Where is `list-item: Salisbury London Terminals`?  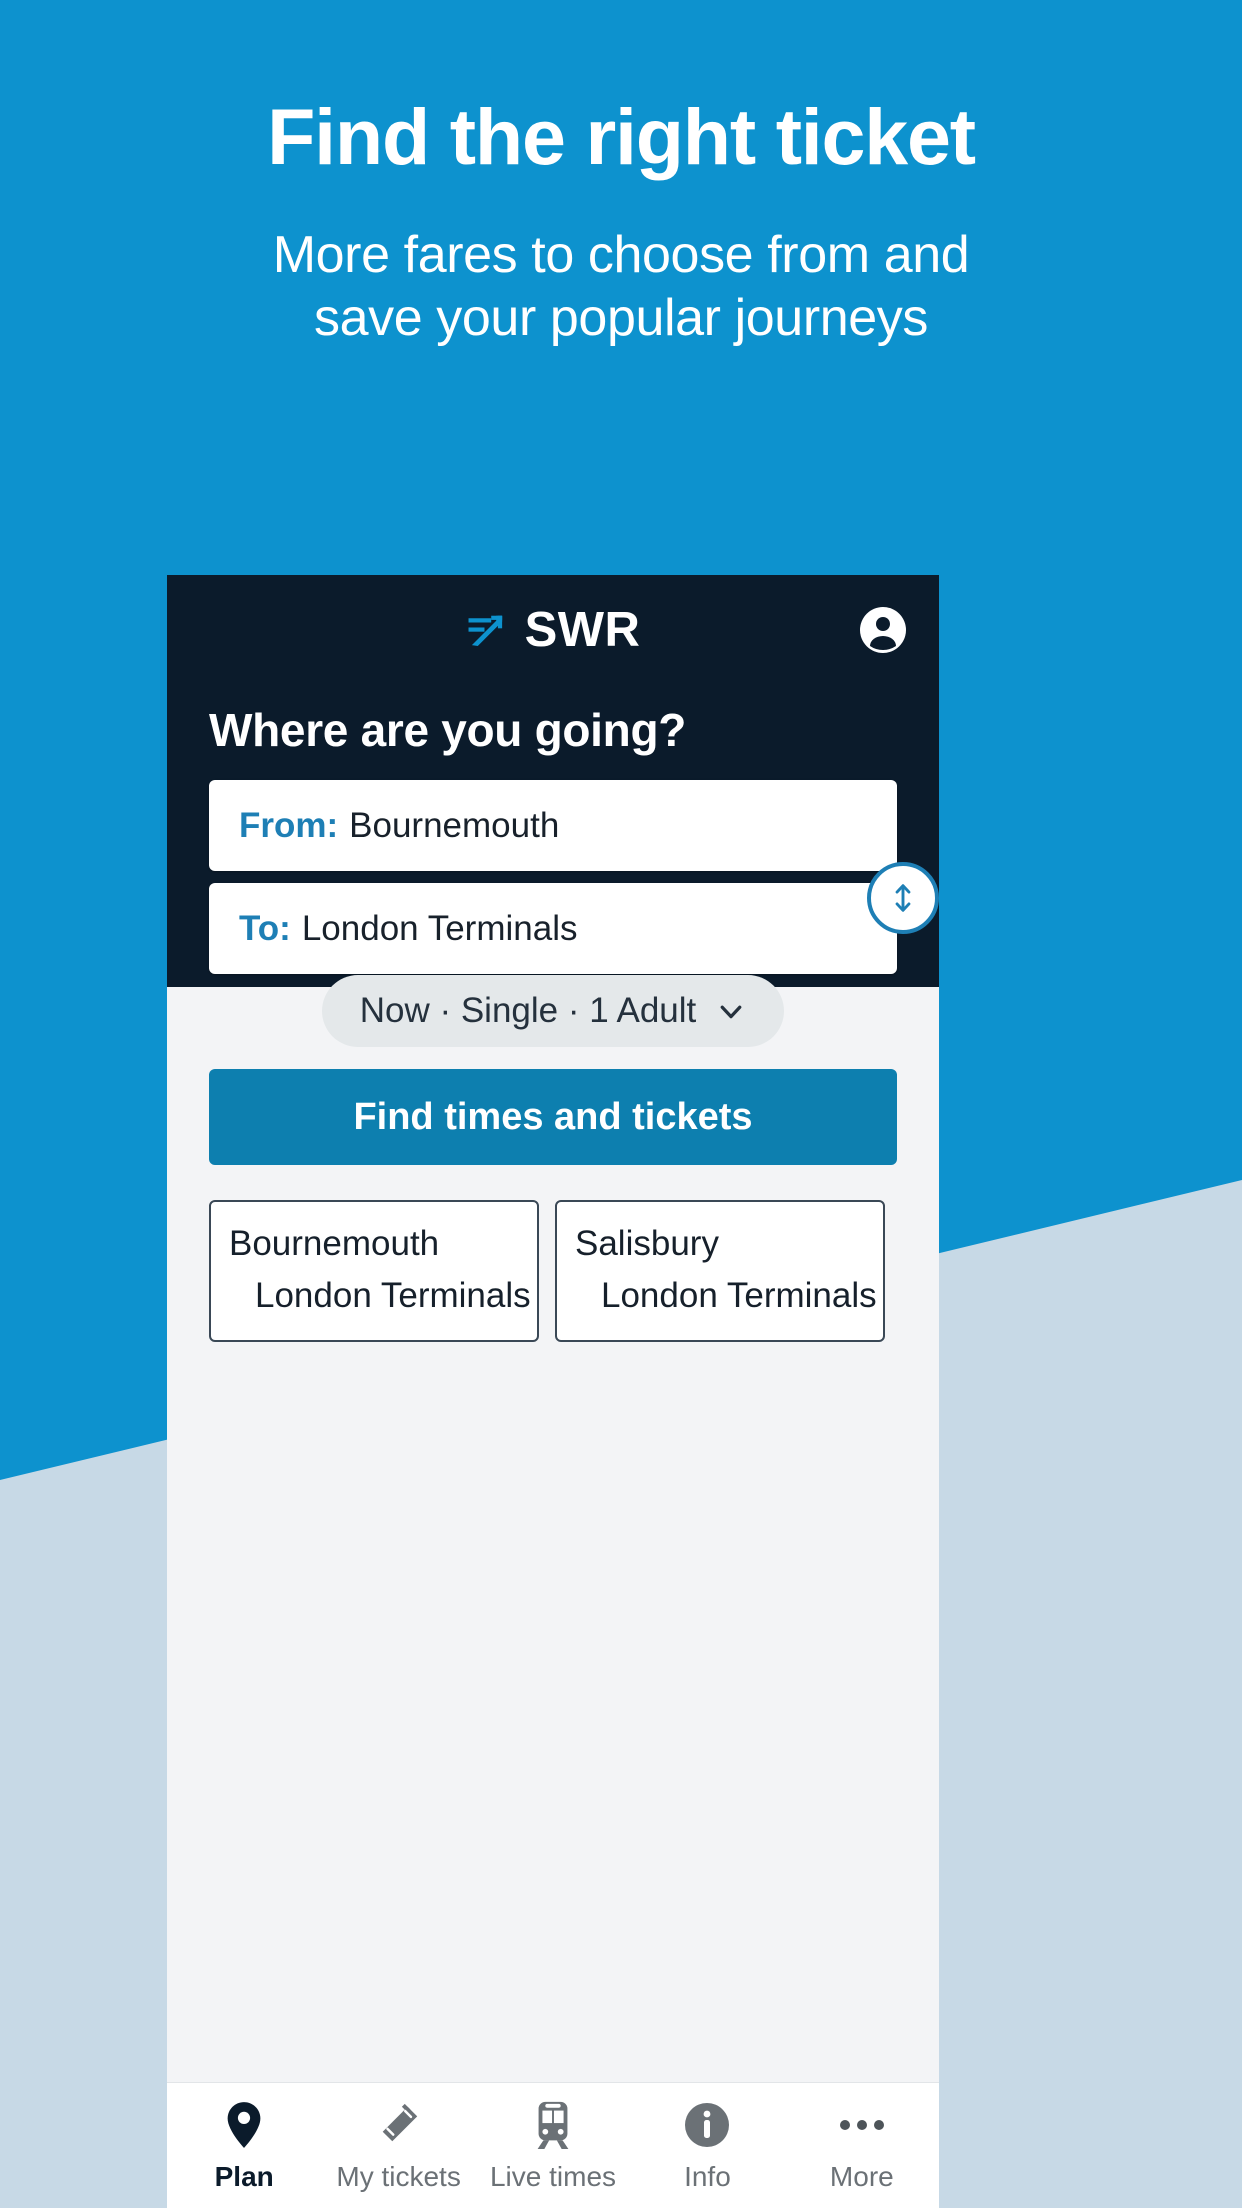
list-item: Salisbury London Terminals is located at coordinates (720, 1271).